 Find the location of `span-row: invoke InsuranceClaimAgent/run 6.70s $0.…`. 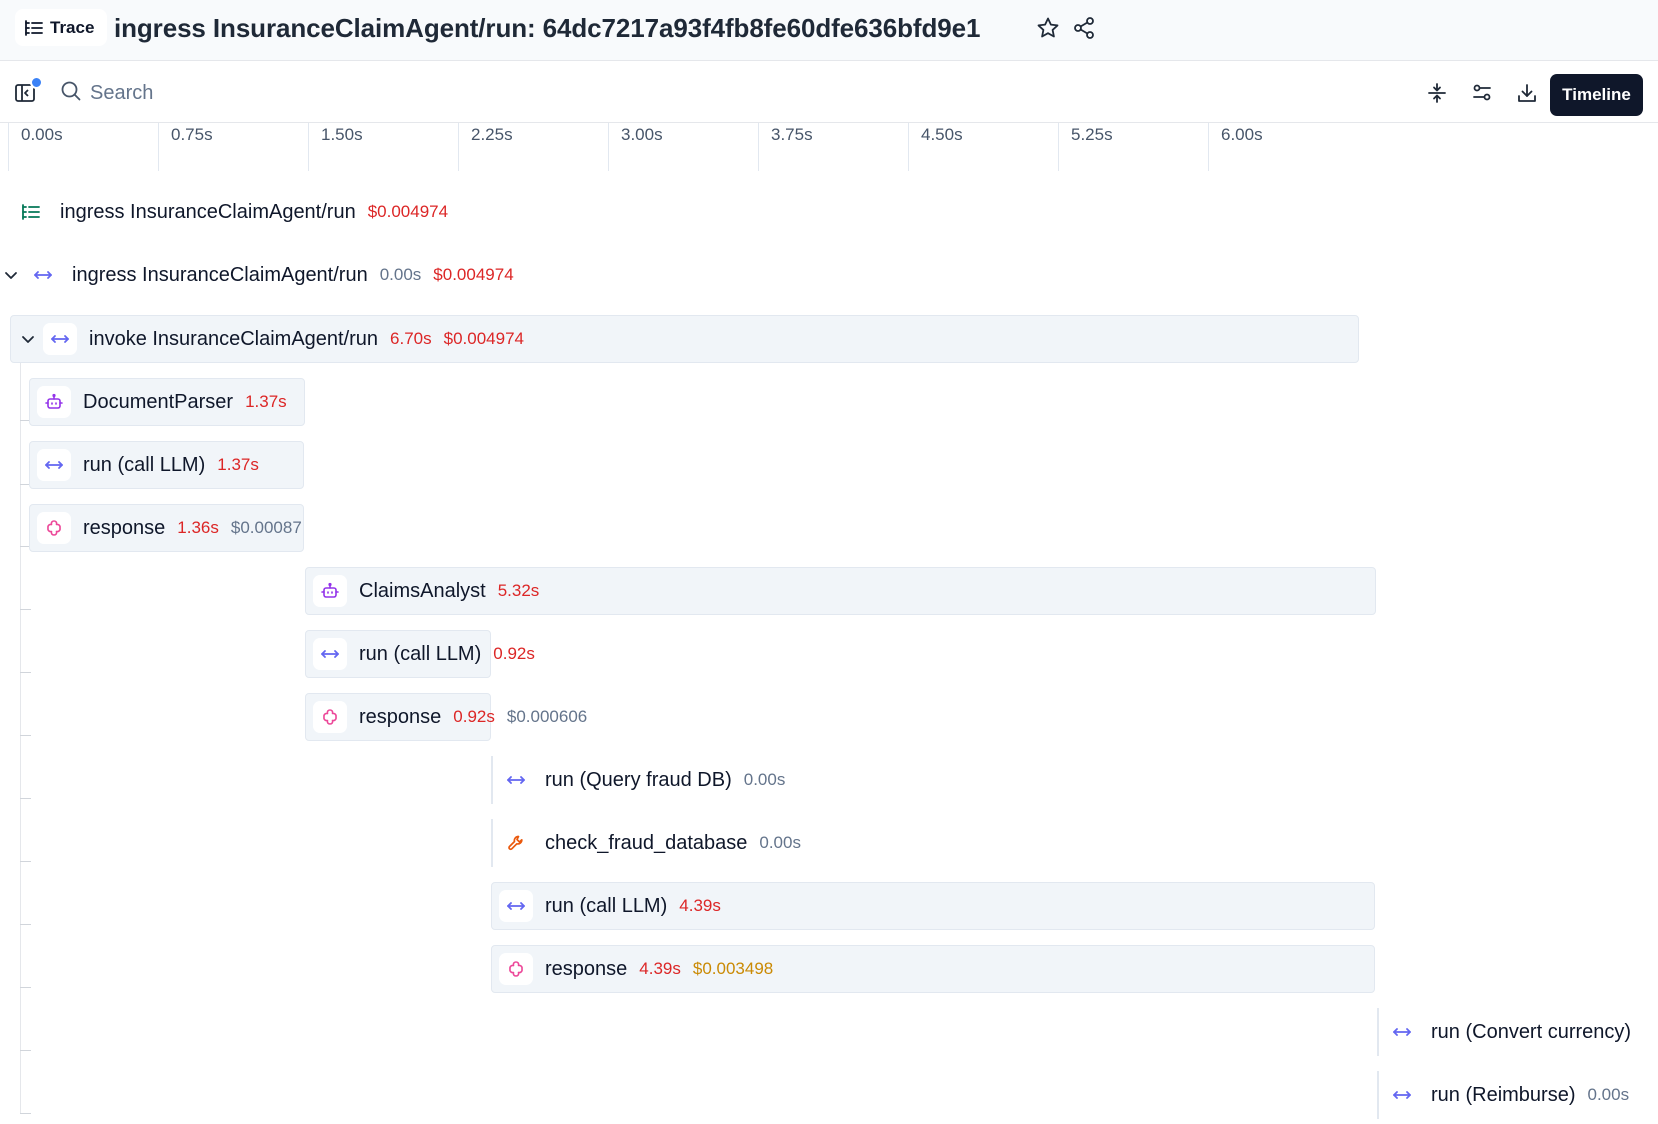

span-row: invoke InsuranceClaimAgent/run 6.70s $0.… is located at coordinates (270, 339).